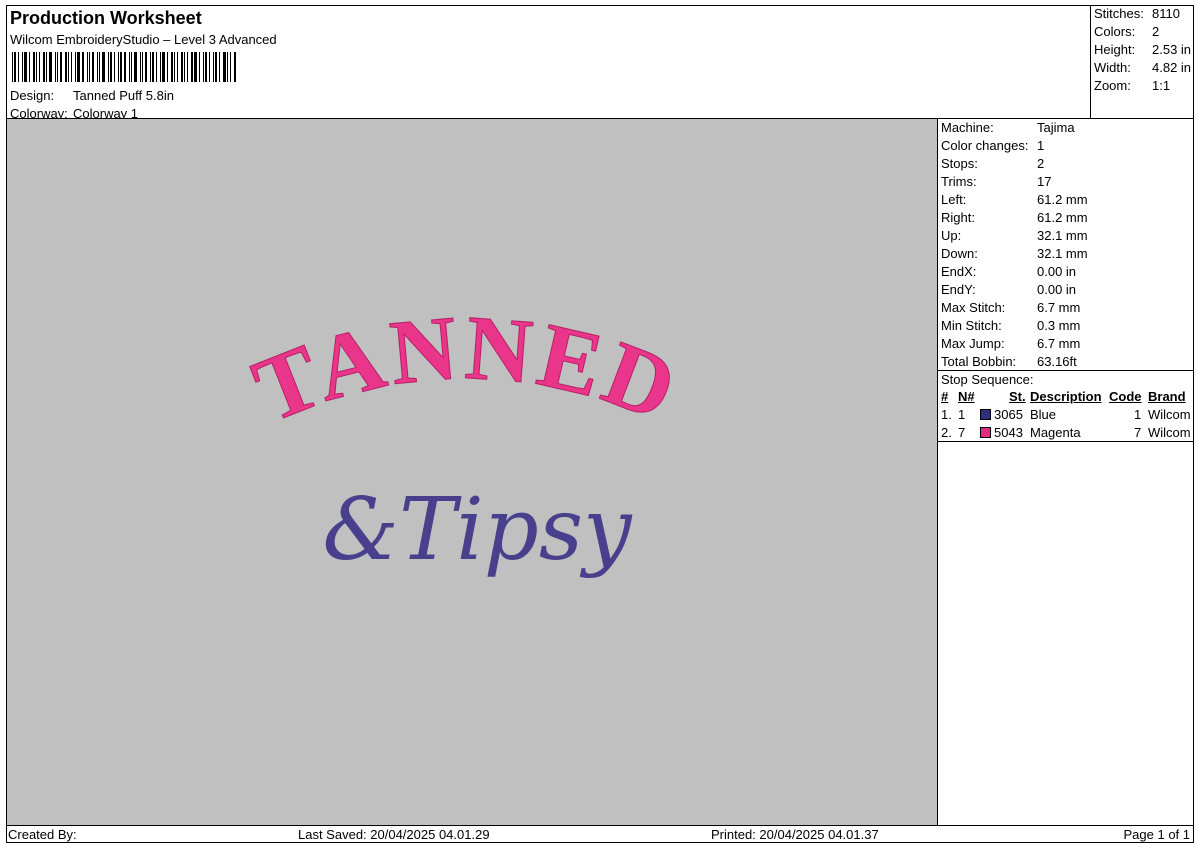 Image resolution: width=1200 pixels, height=848 pixels. Describe the element at coordinates (996, 181) in the screenshot. I see `machine-info-row: Trims: 17` at that location.